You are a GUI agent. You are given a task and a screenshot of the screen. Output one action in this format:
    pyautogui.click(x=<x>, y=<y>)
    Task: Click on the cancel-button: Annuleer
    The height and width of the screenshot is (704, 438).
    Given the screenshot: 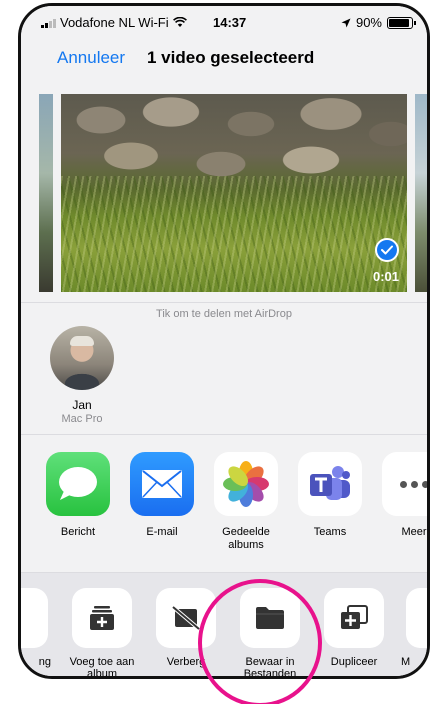 What is the action you would take?
    pyautogui.click(x=91, y=58)
    